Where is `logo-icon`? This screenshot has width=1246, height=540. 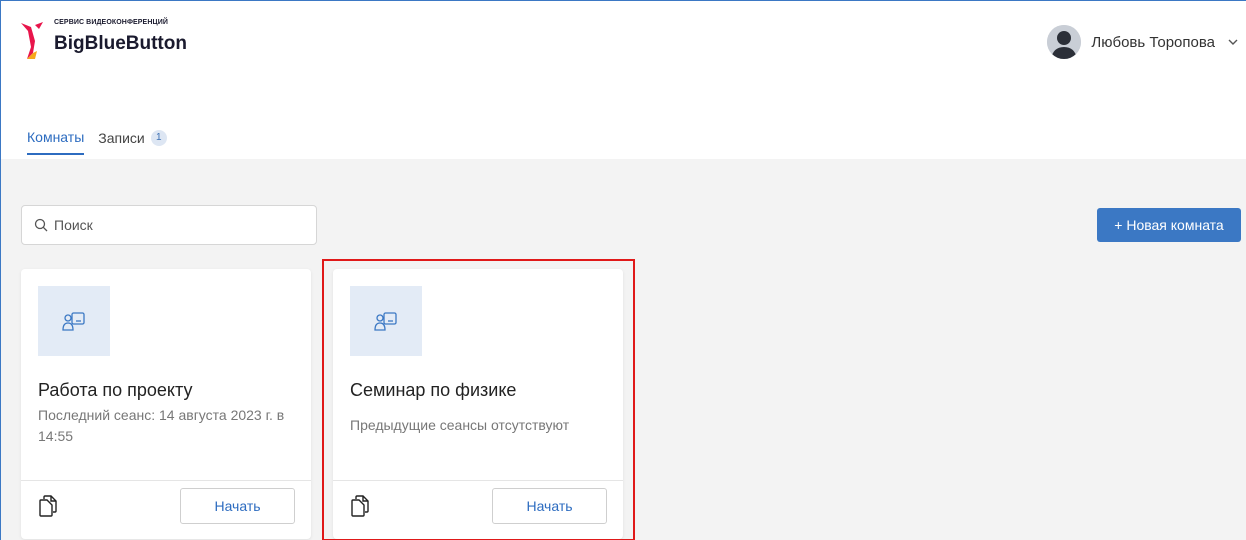
logo-icon is located at coordinates (32, 40).